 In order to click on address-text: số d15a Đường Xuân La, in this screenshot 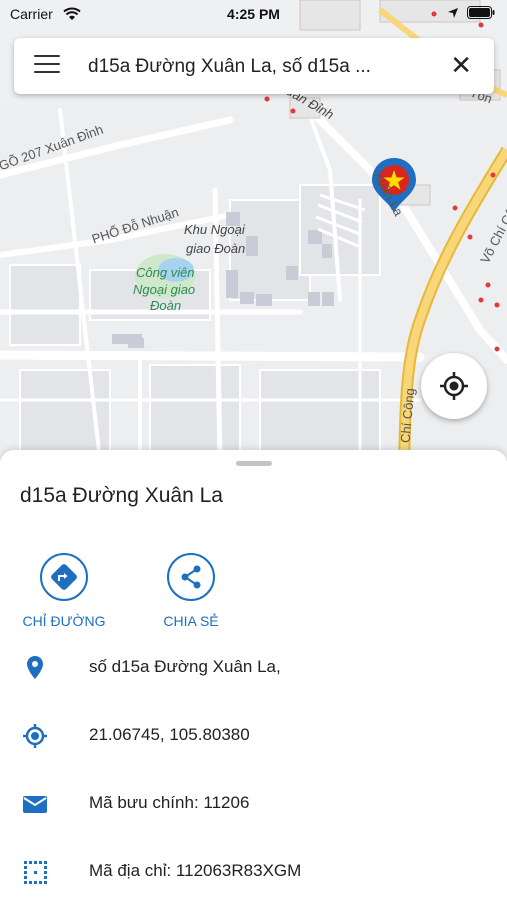, I will do `click(185, 666)`.